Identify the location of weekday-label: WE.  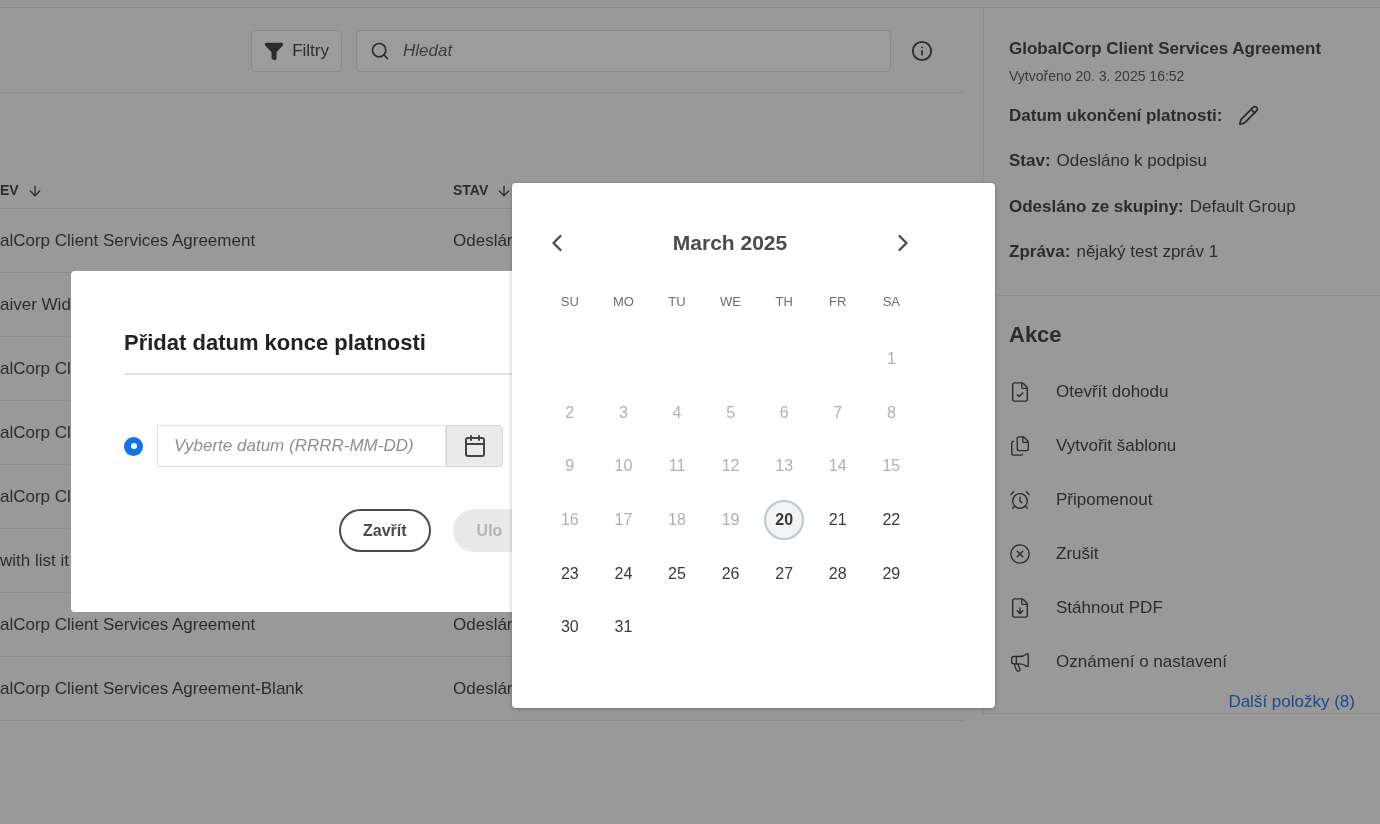
(731, 301).